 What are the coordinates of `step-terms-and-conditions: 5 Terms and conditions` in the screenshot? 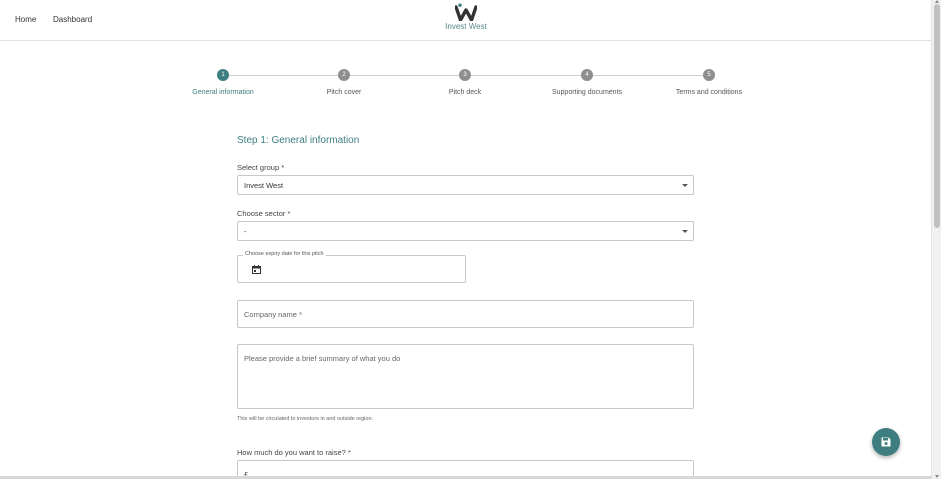 It's located at (709, 82).